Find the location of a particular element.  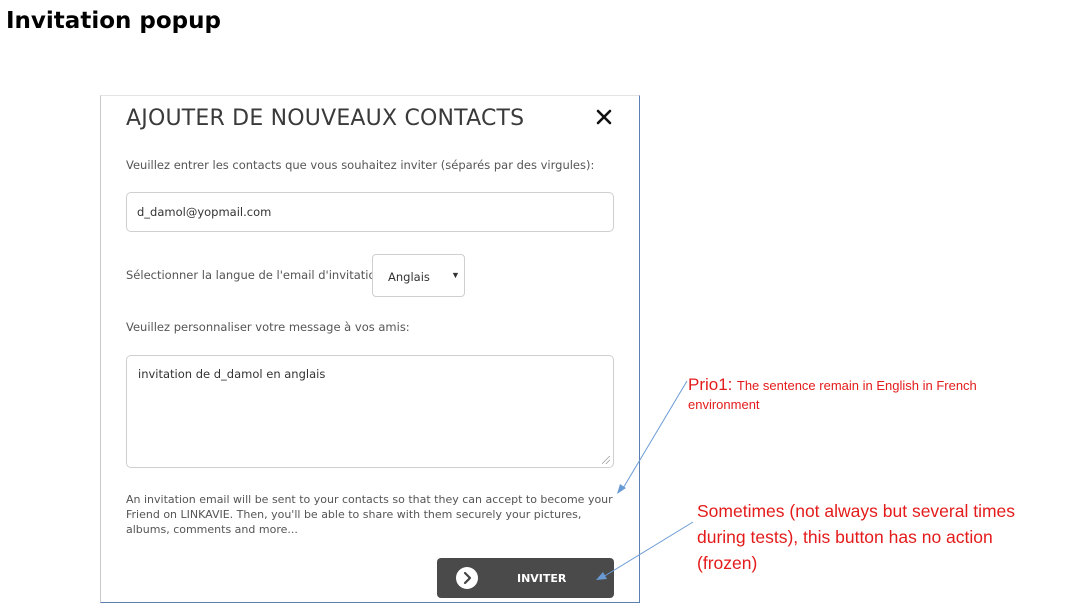

prio-text: The sentence remain in English in French is located at coordinates (856, 385).